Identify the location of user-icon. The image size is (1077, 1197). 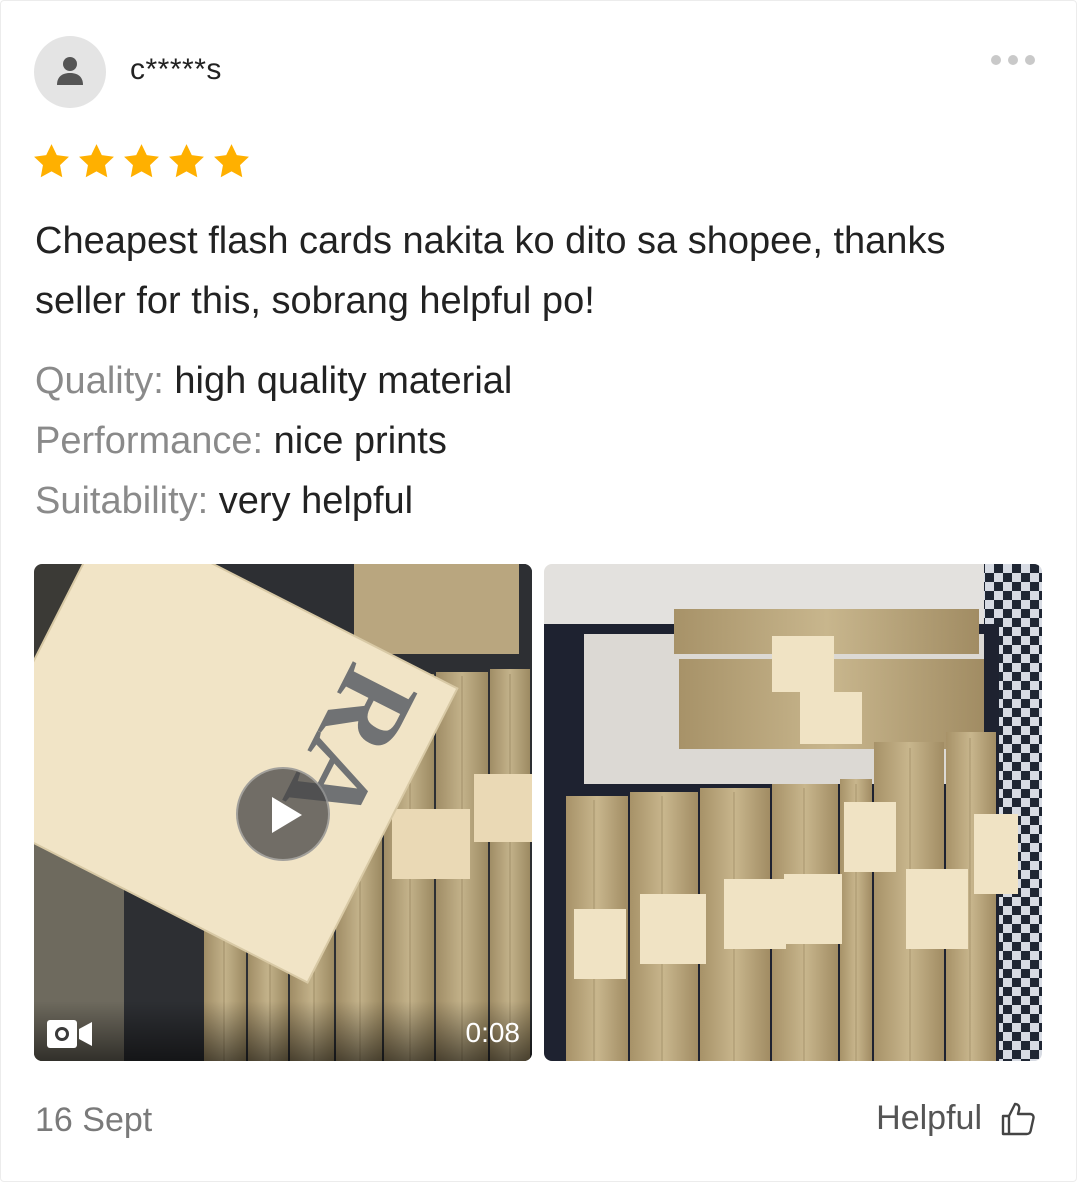
(70, 71).